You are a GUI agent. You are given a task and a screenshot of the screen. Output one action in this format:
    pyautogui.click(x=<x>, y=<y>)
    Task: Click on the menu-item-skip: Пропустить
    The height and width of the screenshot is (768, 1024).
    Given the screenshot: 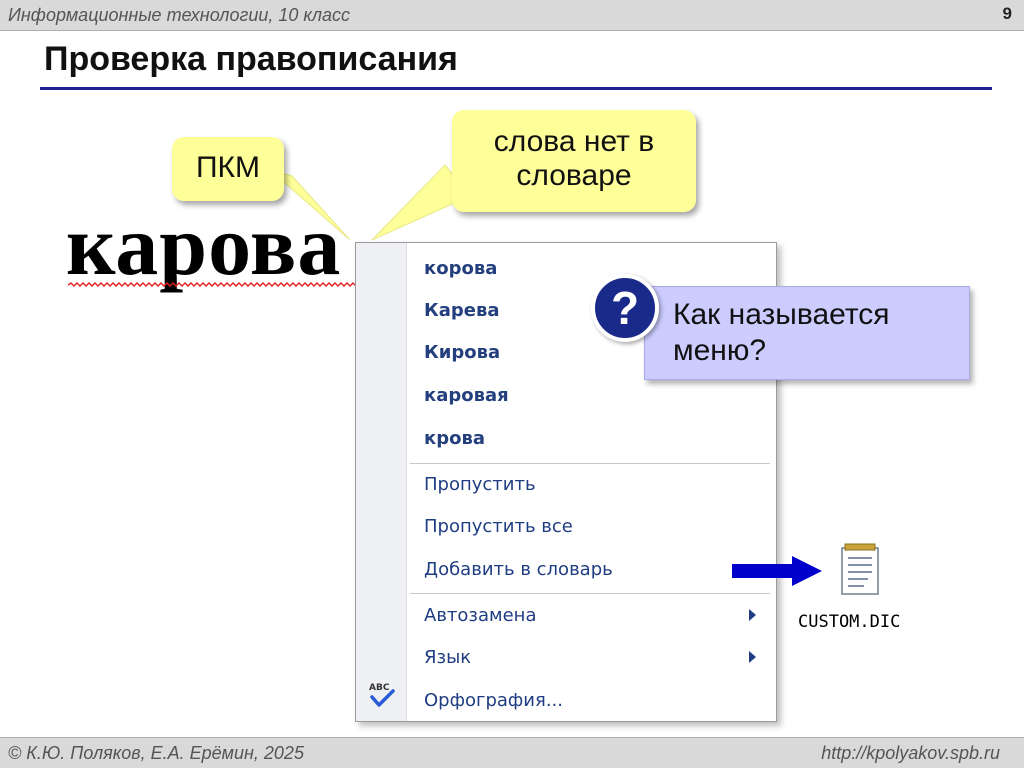 What is the action you would take?
    pyautogui.click(x=480, y=485)
    